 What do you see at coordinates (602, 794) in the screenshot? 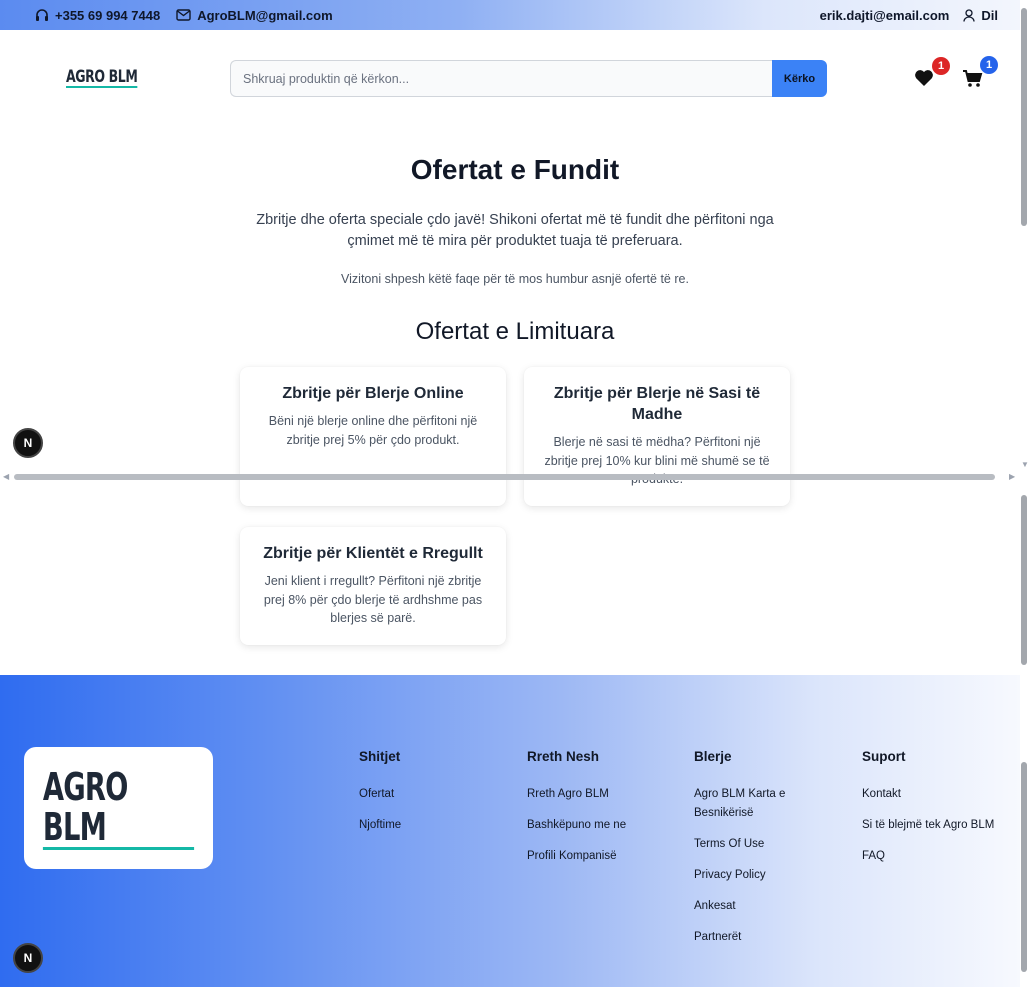
I see `footer-link: Rreth Agro BLM` at bounding box center [602, 794].